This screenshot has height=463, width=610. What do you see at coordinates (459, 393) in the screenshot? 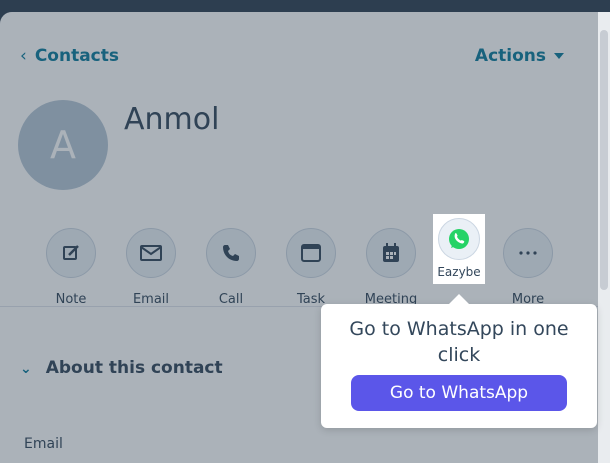
I see `go-to-whatsapp-button: Go to WhatsApp` at bounding box center [459, 393].